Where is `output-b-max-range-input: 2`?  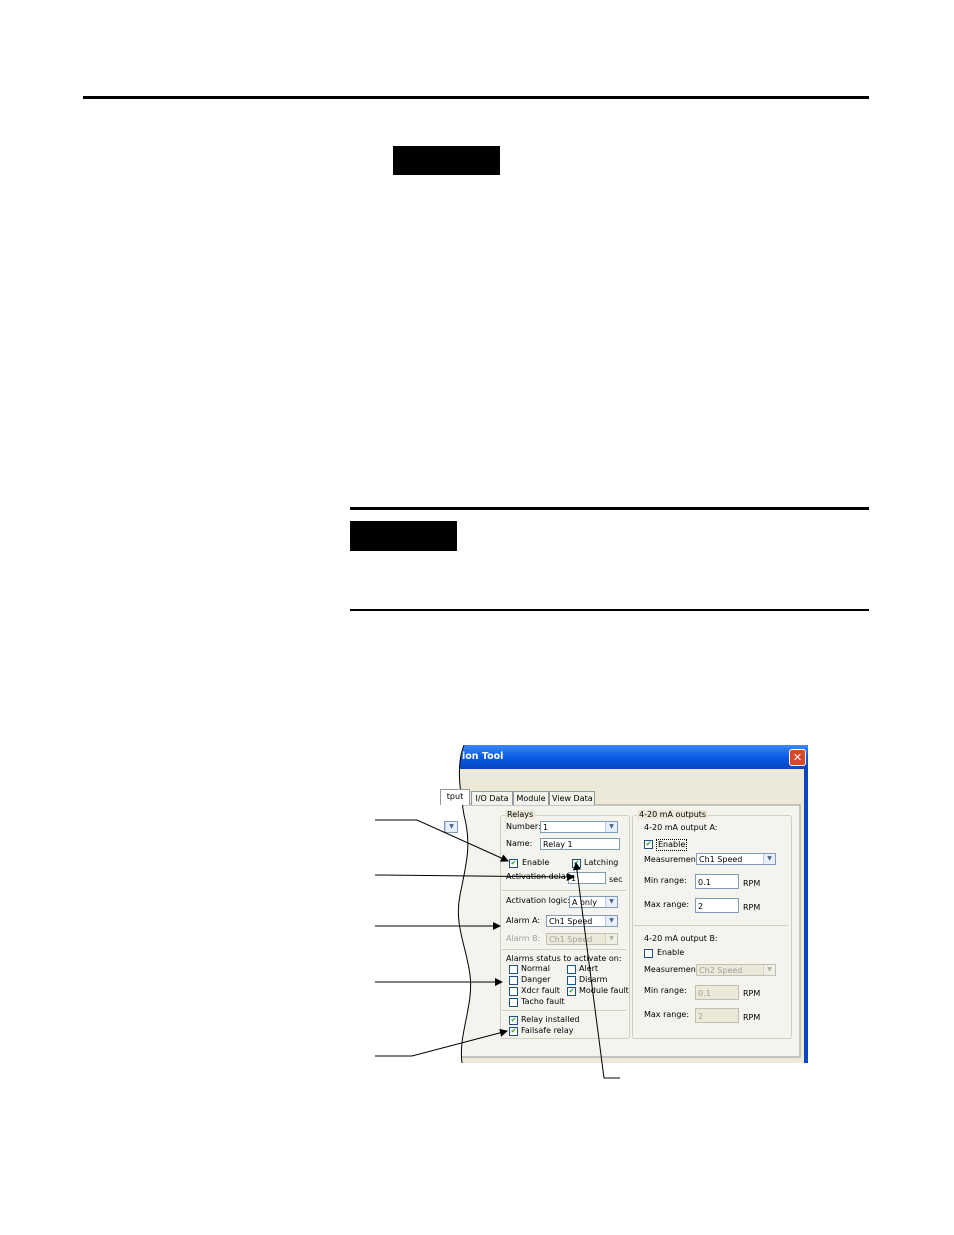
output-b-max-range-input: 2 is located at coordinates (717, 1015).